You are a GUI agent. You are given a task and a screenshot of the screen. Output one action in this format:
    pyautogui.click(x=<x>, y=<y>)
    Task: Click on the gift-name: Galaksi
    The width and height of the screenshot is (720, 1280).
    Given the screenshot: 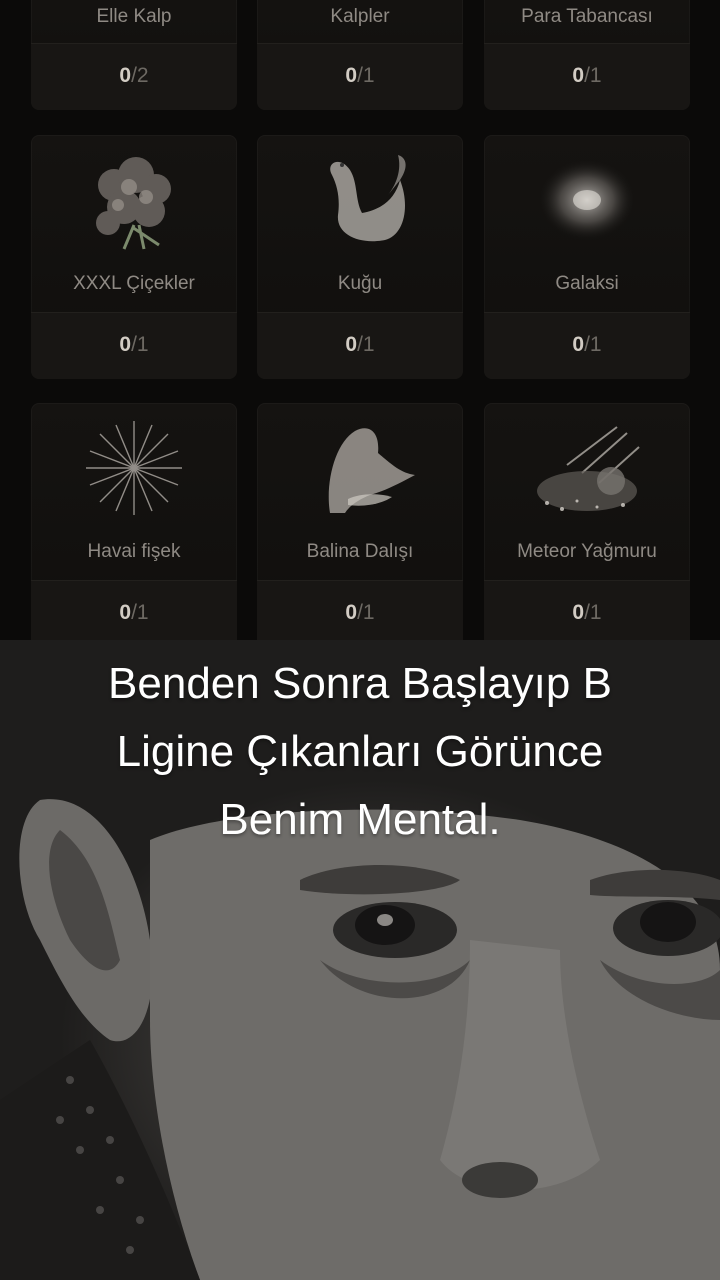 What is the action you would take?
    pyautogui.click(x=587, y=283)
    